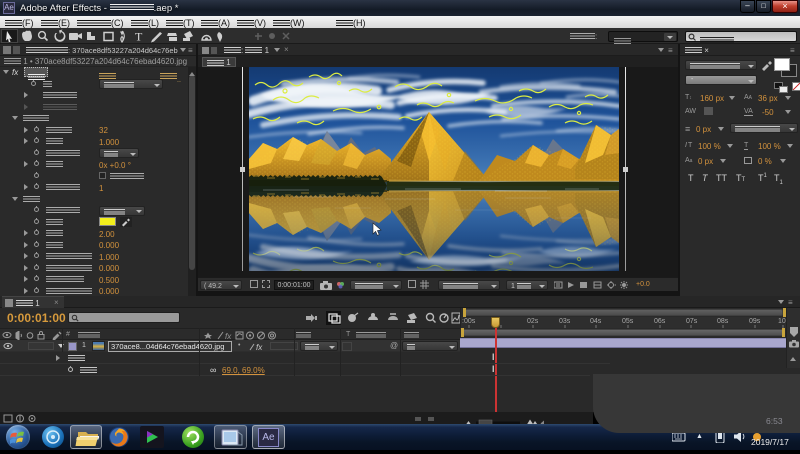  What do you see at coordinates (139, 37) in the screenshot?
I see `svg-text: T` at bounding box center [139, 37].